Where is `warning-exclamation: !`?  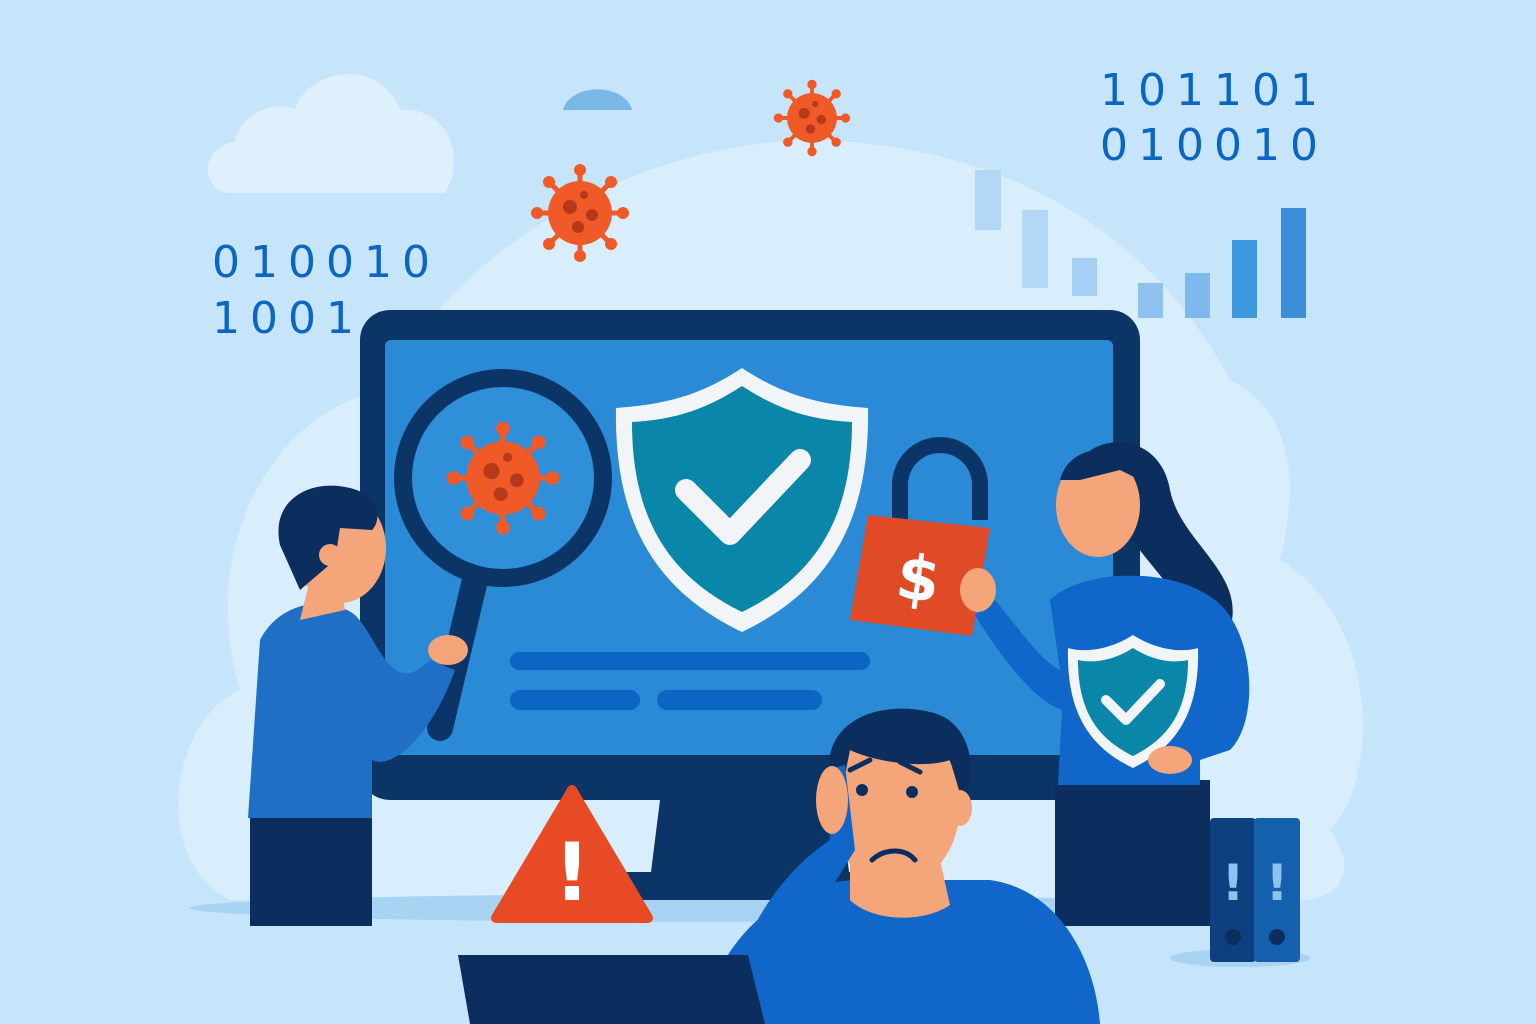 warning-exclamation: ! is located at coordinates (572, 872).